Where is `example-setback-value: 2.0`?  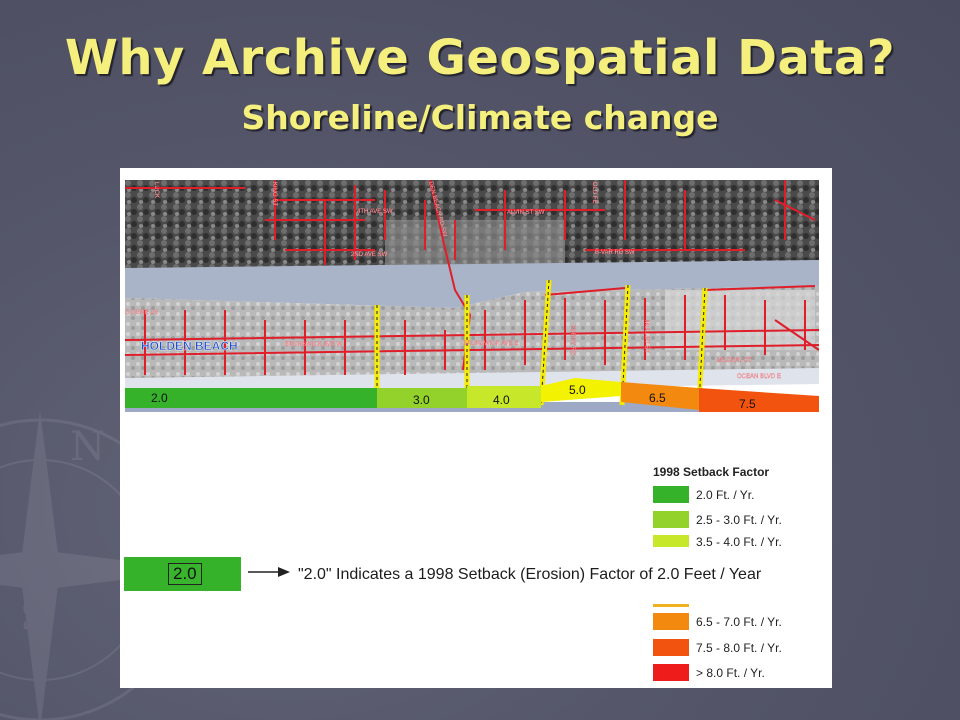 example-setback-value: 2.0 is located at coordinates (185, 574).